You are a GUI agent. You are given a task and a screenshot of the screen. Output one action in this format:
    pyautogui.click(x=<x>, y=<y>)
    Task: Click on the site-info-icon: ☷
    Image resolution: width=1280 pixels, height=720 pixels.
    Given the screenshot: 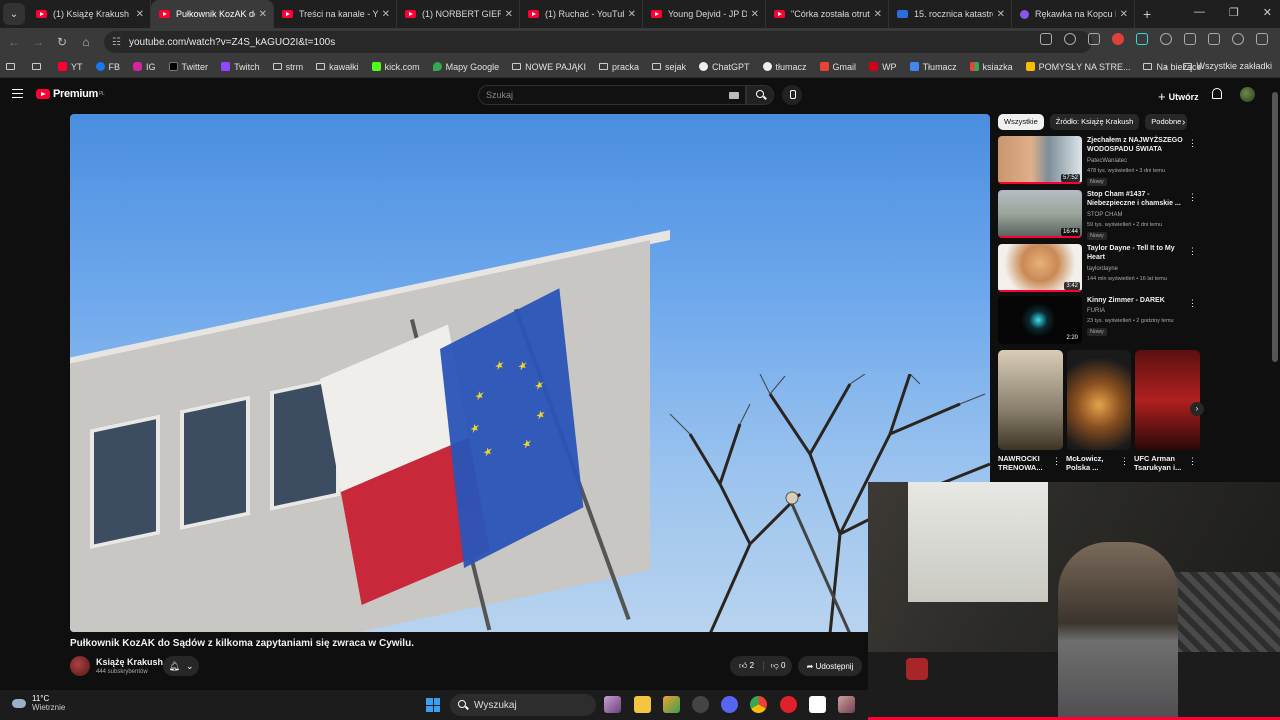 What is the action you would take?
    pyautogui.click(x=116, y=42)
    